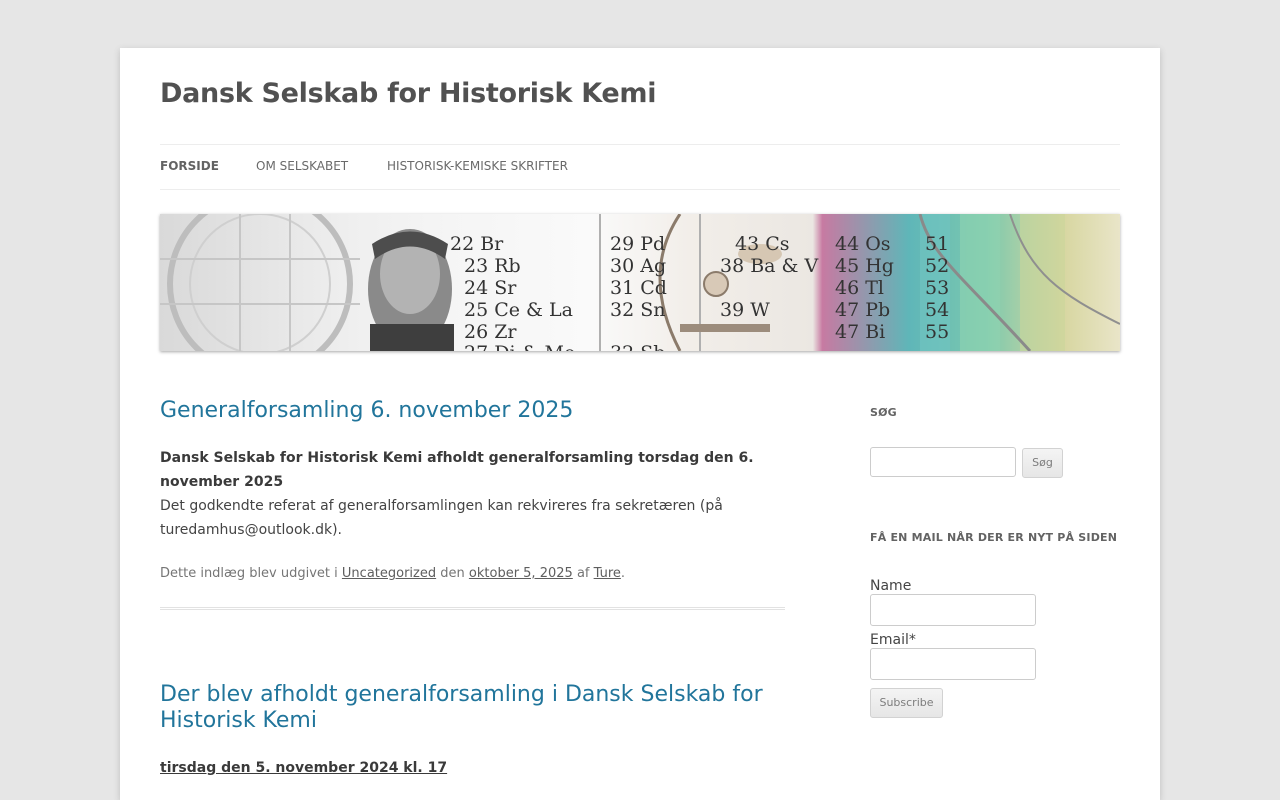  Describe the element at coordinates (452, 573) in the screenshot. I see `meta-den: den` at that location.